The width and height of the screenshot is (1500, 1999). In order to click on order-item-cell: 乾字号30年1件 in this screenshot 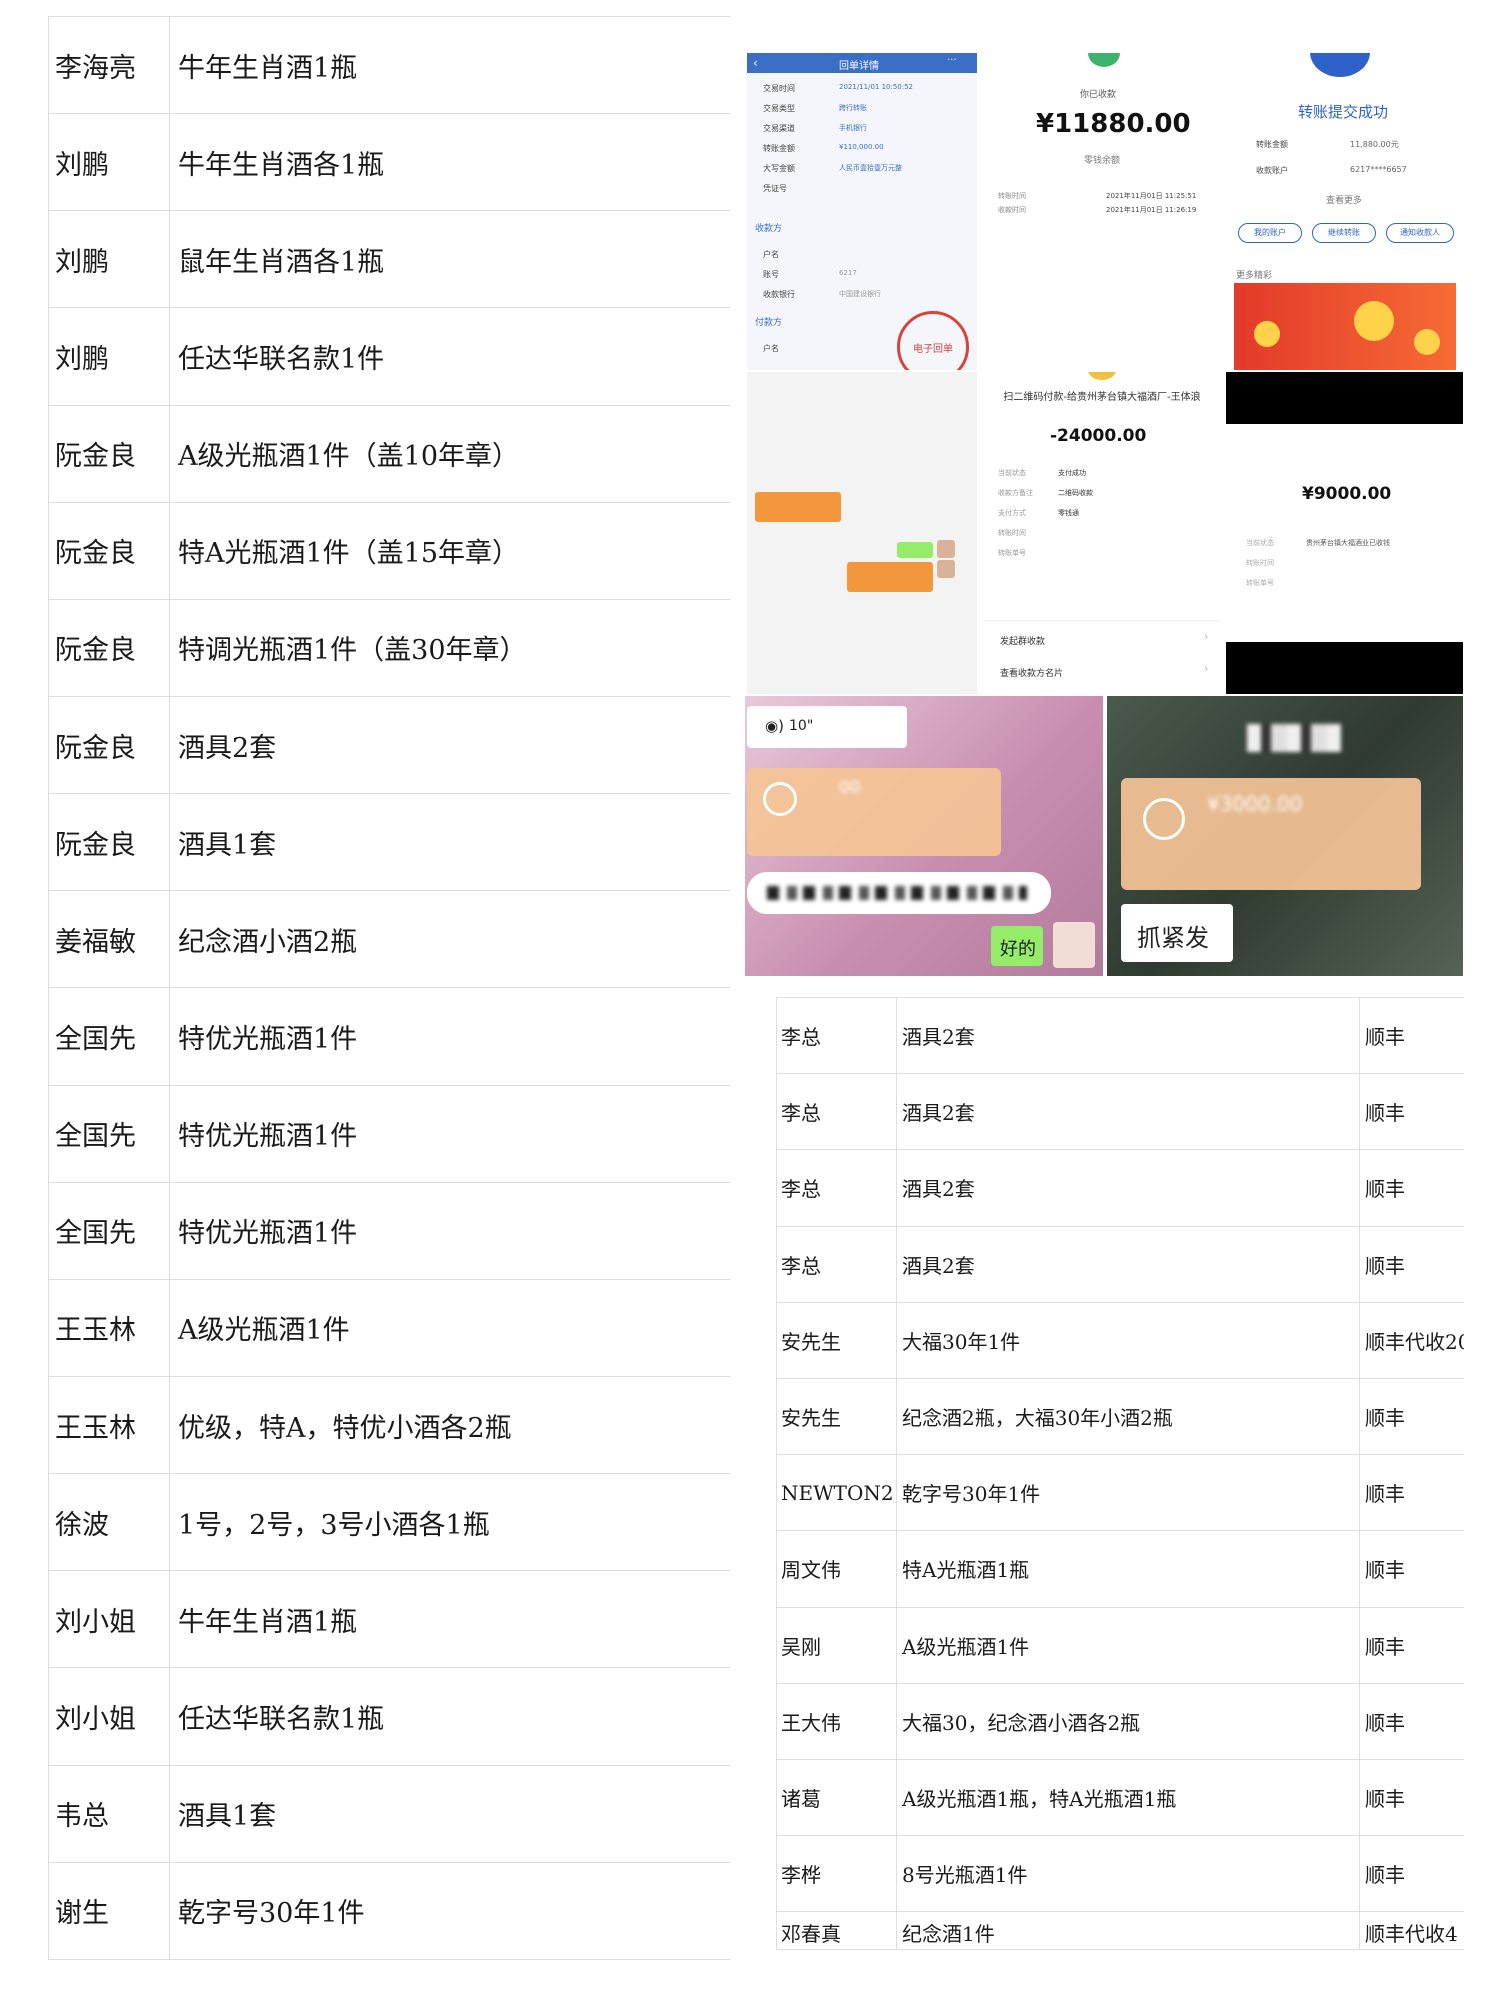, I will do `click(449, 1911)`.